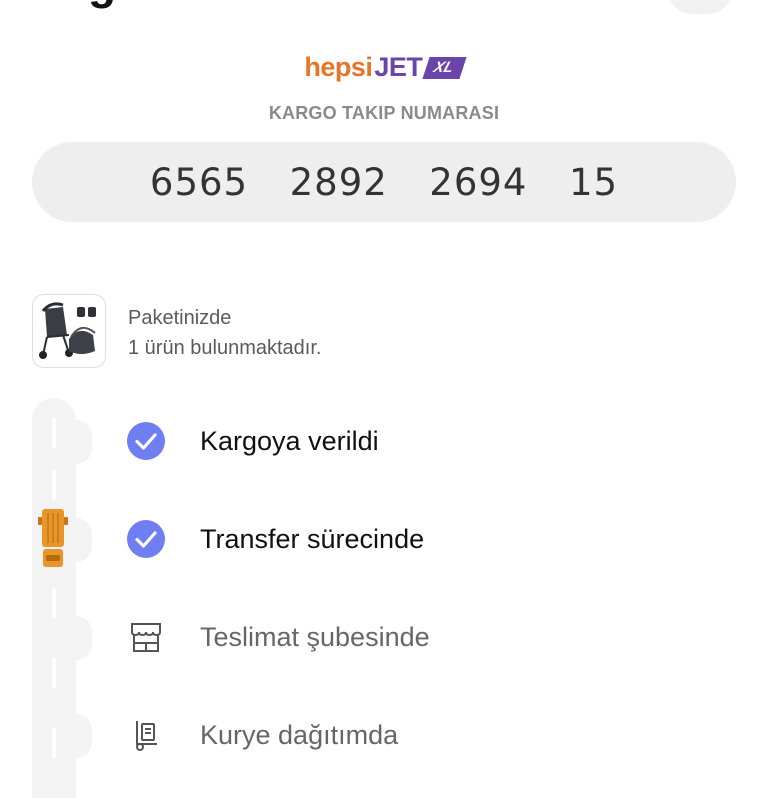  I want to click on courier-icon, so click(146, 735).